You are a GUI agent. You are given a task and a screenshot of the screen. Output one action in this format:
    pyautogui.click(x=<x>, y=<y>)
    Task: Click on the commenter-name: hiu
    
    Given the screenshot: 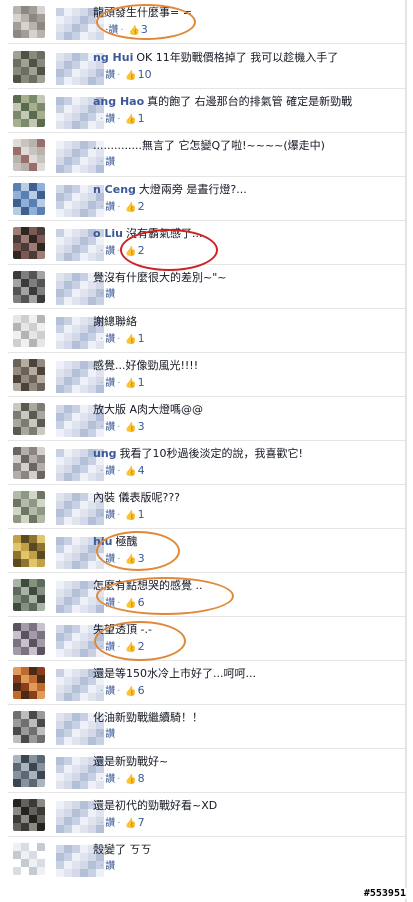 What is the action you would take?
    pyautogui.click(x=102, y=541)
    